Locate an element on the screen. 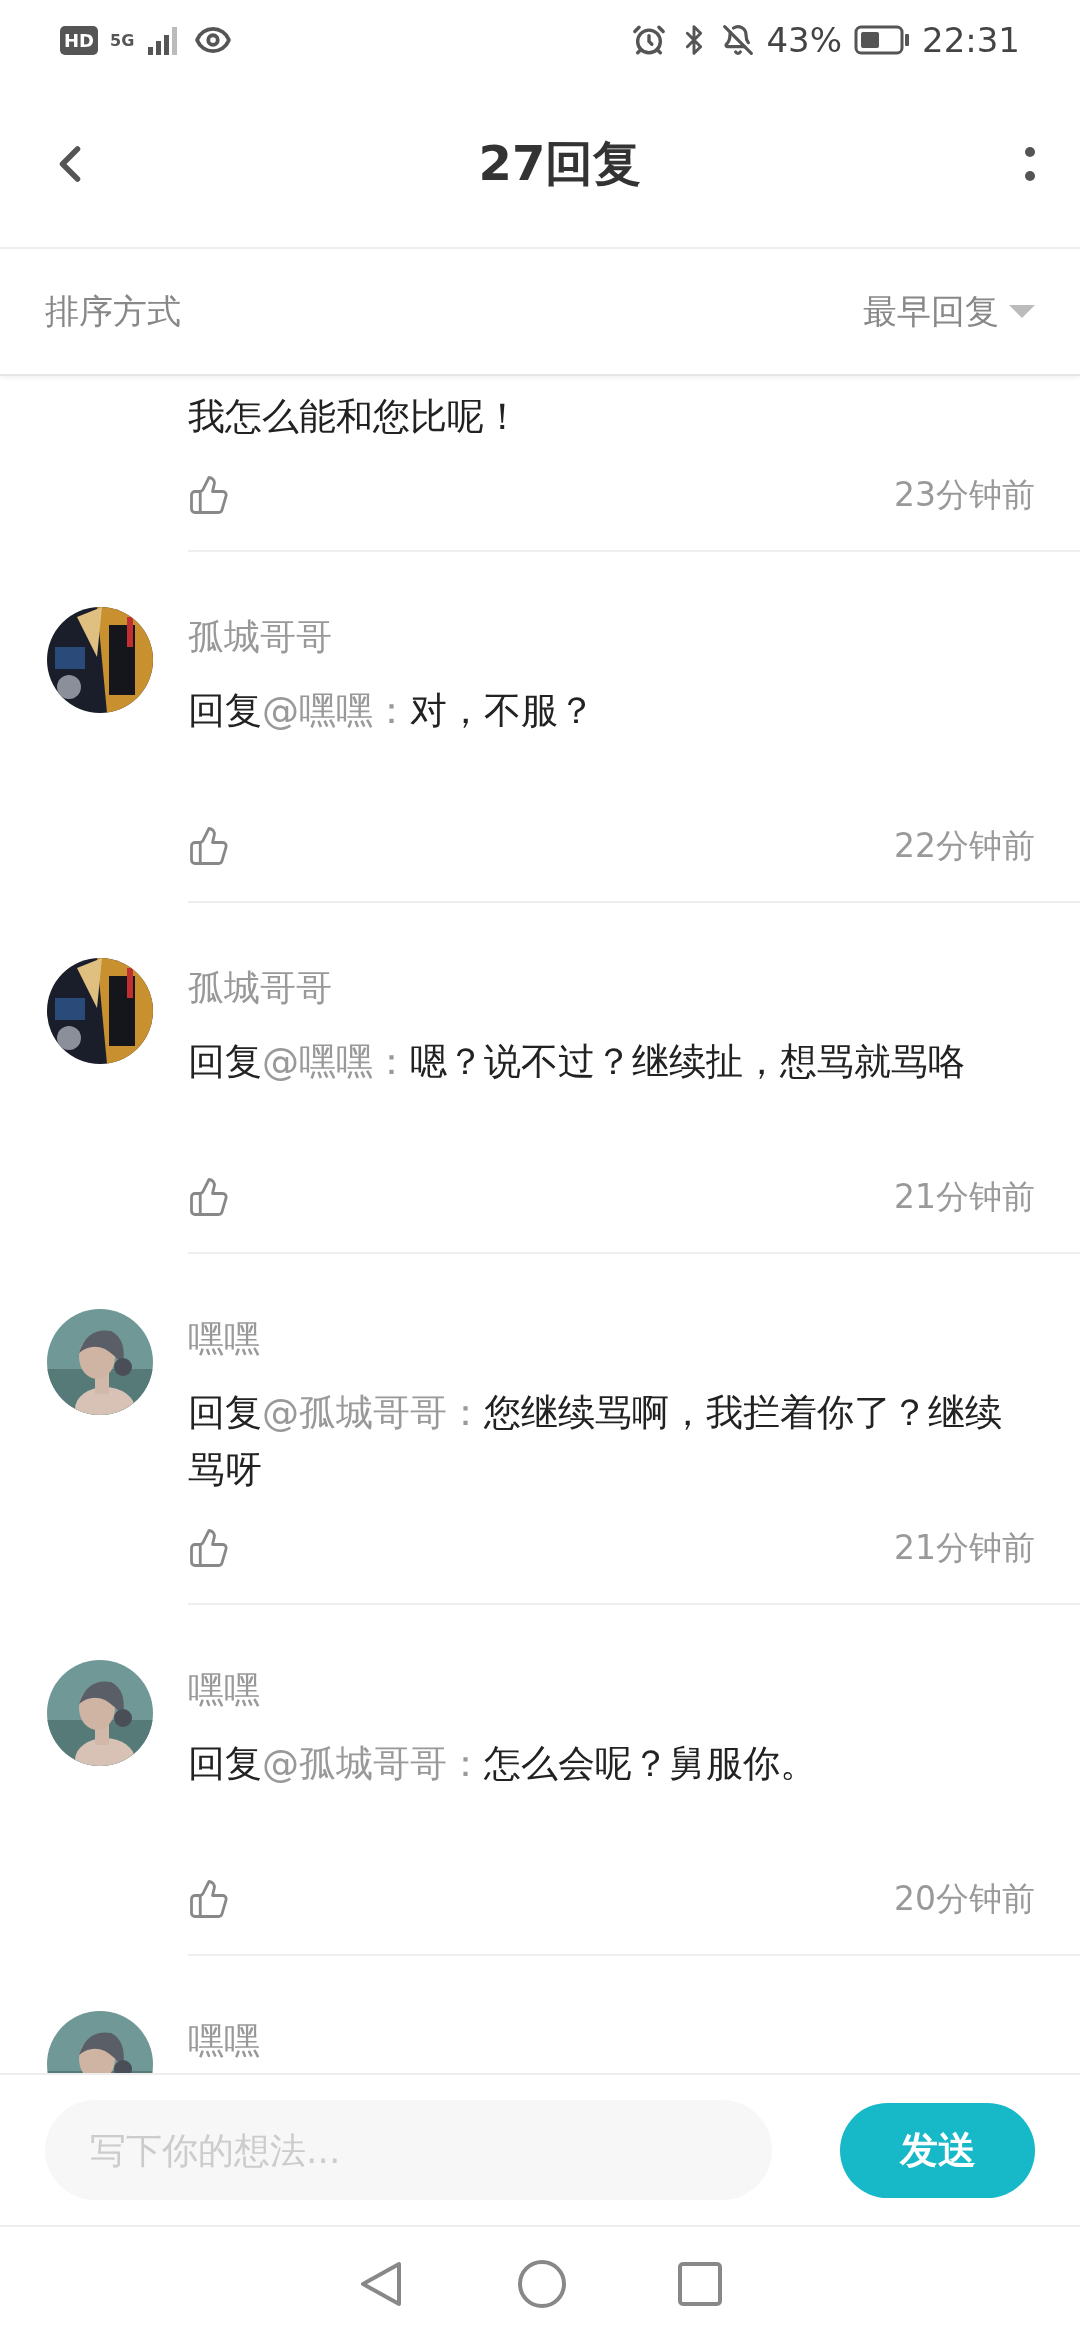  reply-time: 22分钟前 is located at coordinates (964, 845).